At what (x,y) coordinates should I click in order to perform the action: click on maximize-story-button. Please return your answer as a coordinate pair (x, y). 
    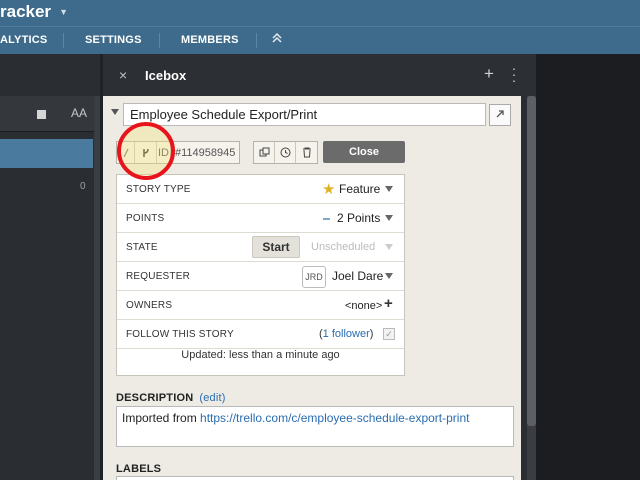
    Looking at the image, I should click on (500, 115).